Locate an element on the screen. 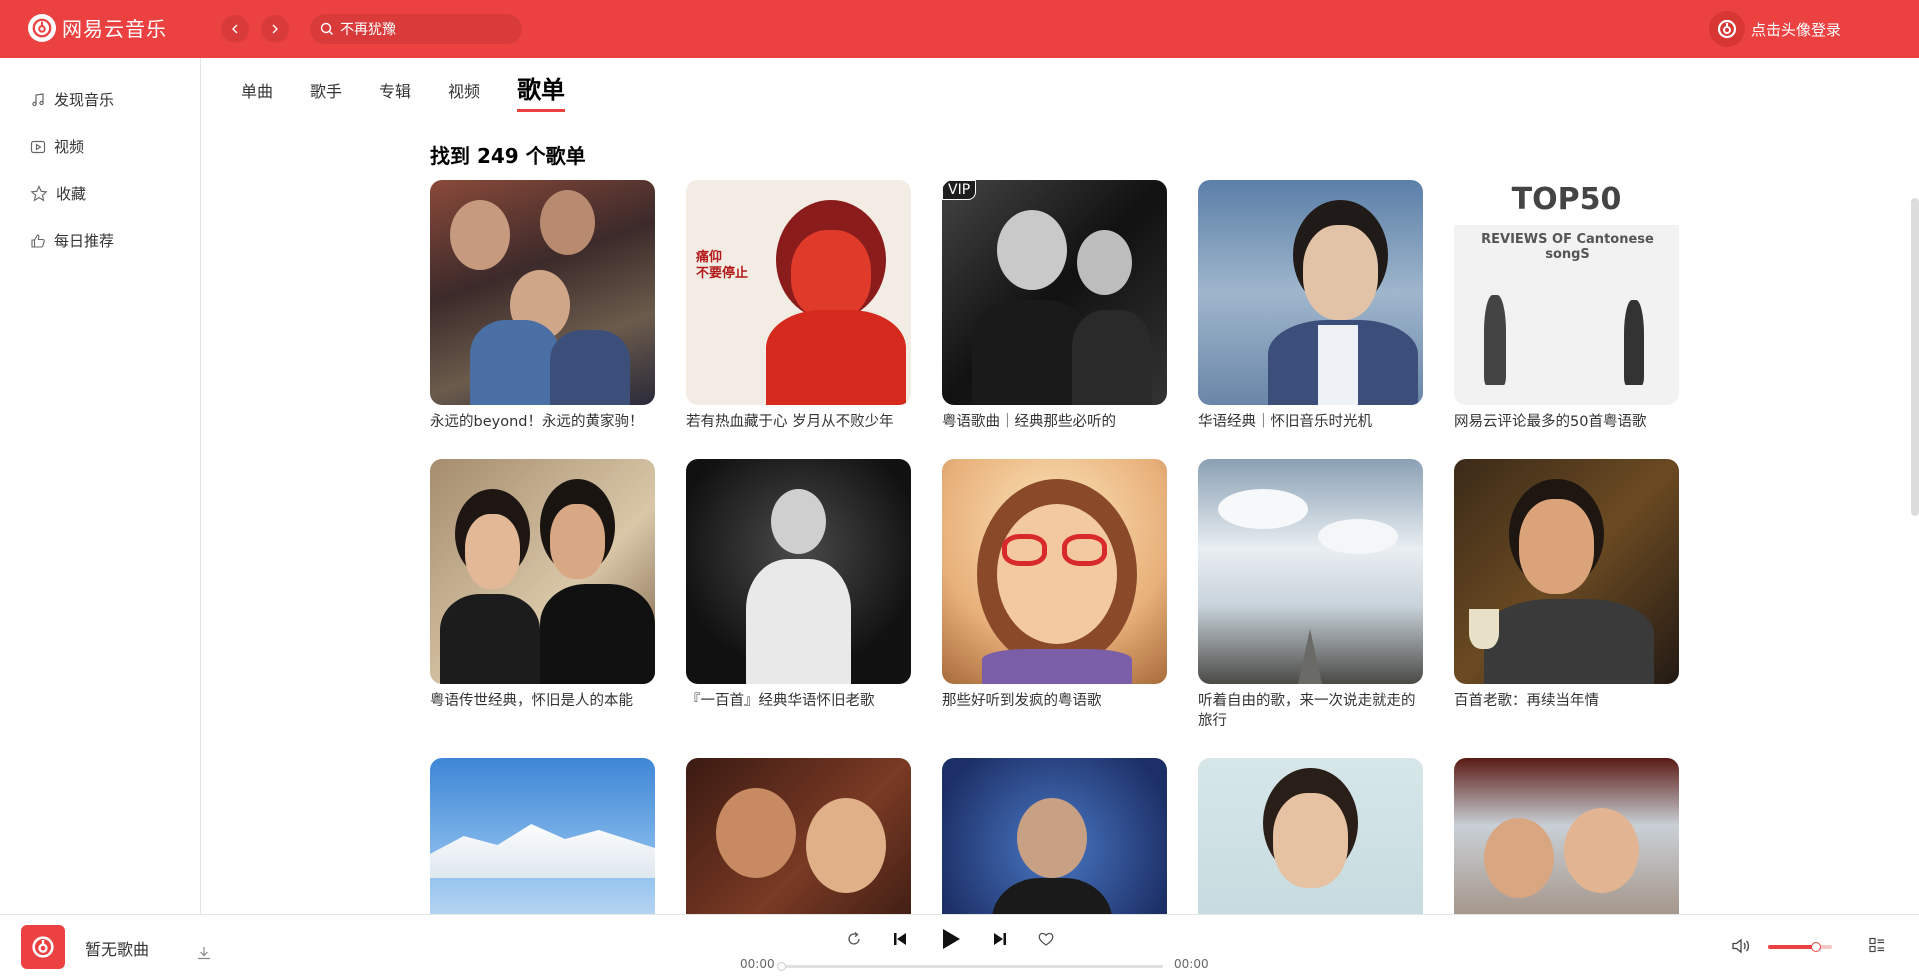 The image size is (1919, 976). previous-button is located at coordinates (900, 939).